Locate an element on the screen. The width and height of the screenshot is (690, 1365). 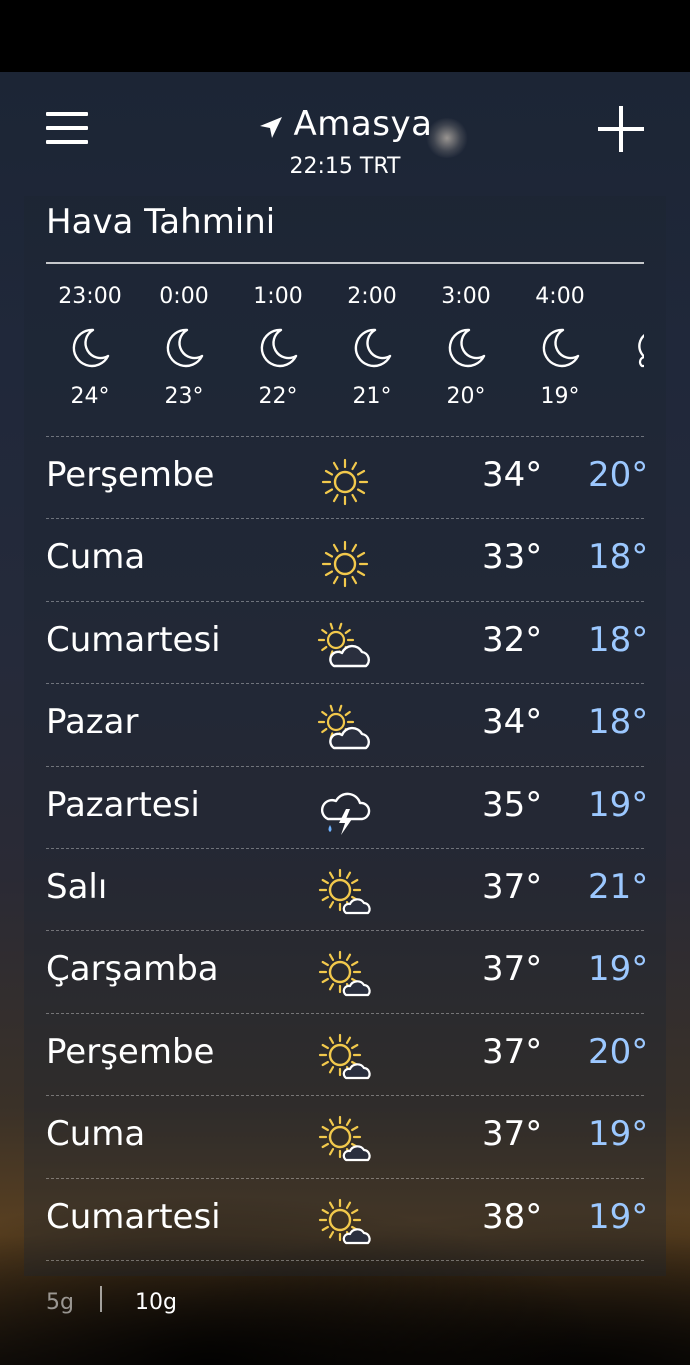
add-location-button is located at coordinates (621, 129).